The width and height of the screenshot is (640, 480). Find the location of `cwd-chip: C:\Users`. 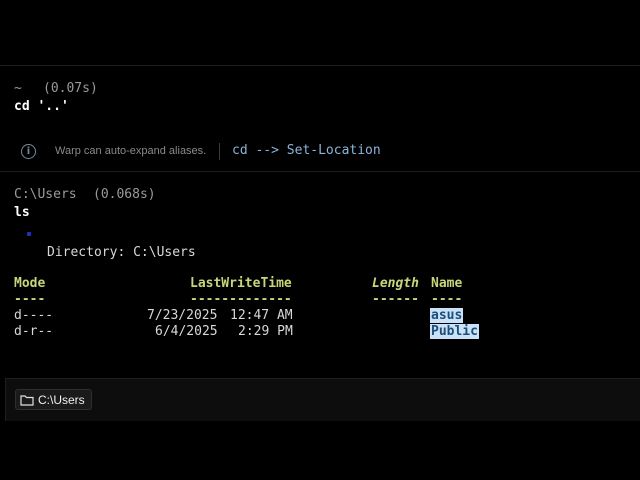

cwd-chip: C:\Users is located at coordinates (53, 399).